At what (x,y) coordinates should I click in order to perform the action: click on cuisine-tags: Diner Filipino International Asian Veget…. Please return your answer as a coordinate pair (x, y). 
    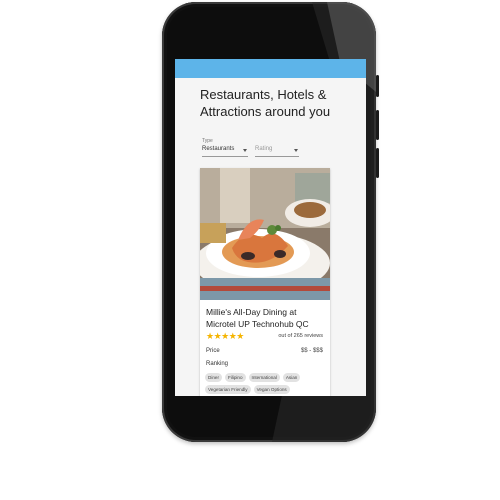
    Looking at the image, I should click on (267, 383).